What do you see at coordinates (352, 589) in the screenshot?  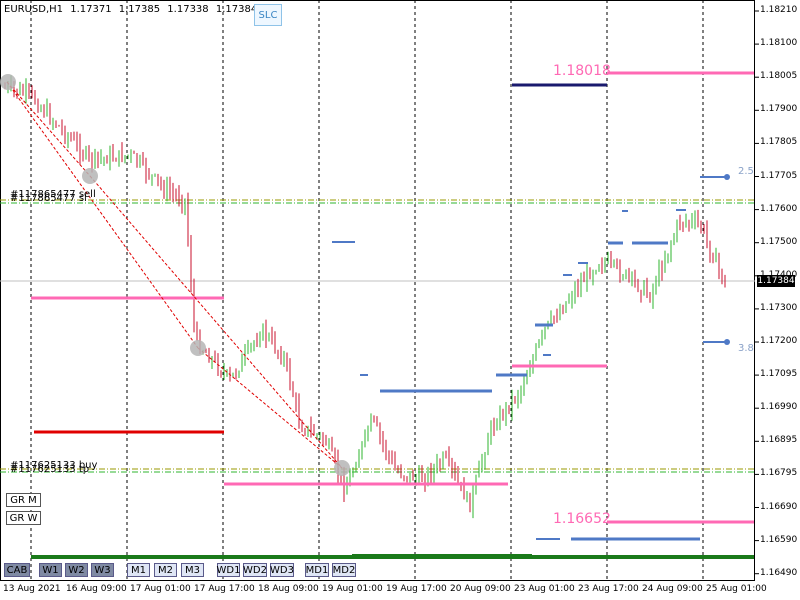 I see `time-axis-label: 19 Aug 01:00` at bounding box center [352, 589].